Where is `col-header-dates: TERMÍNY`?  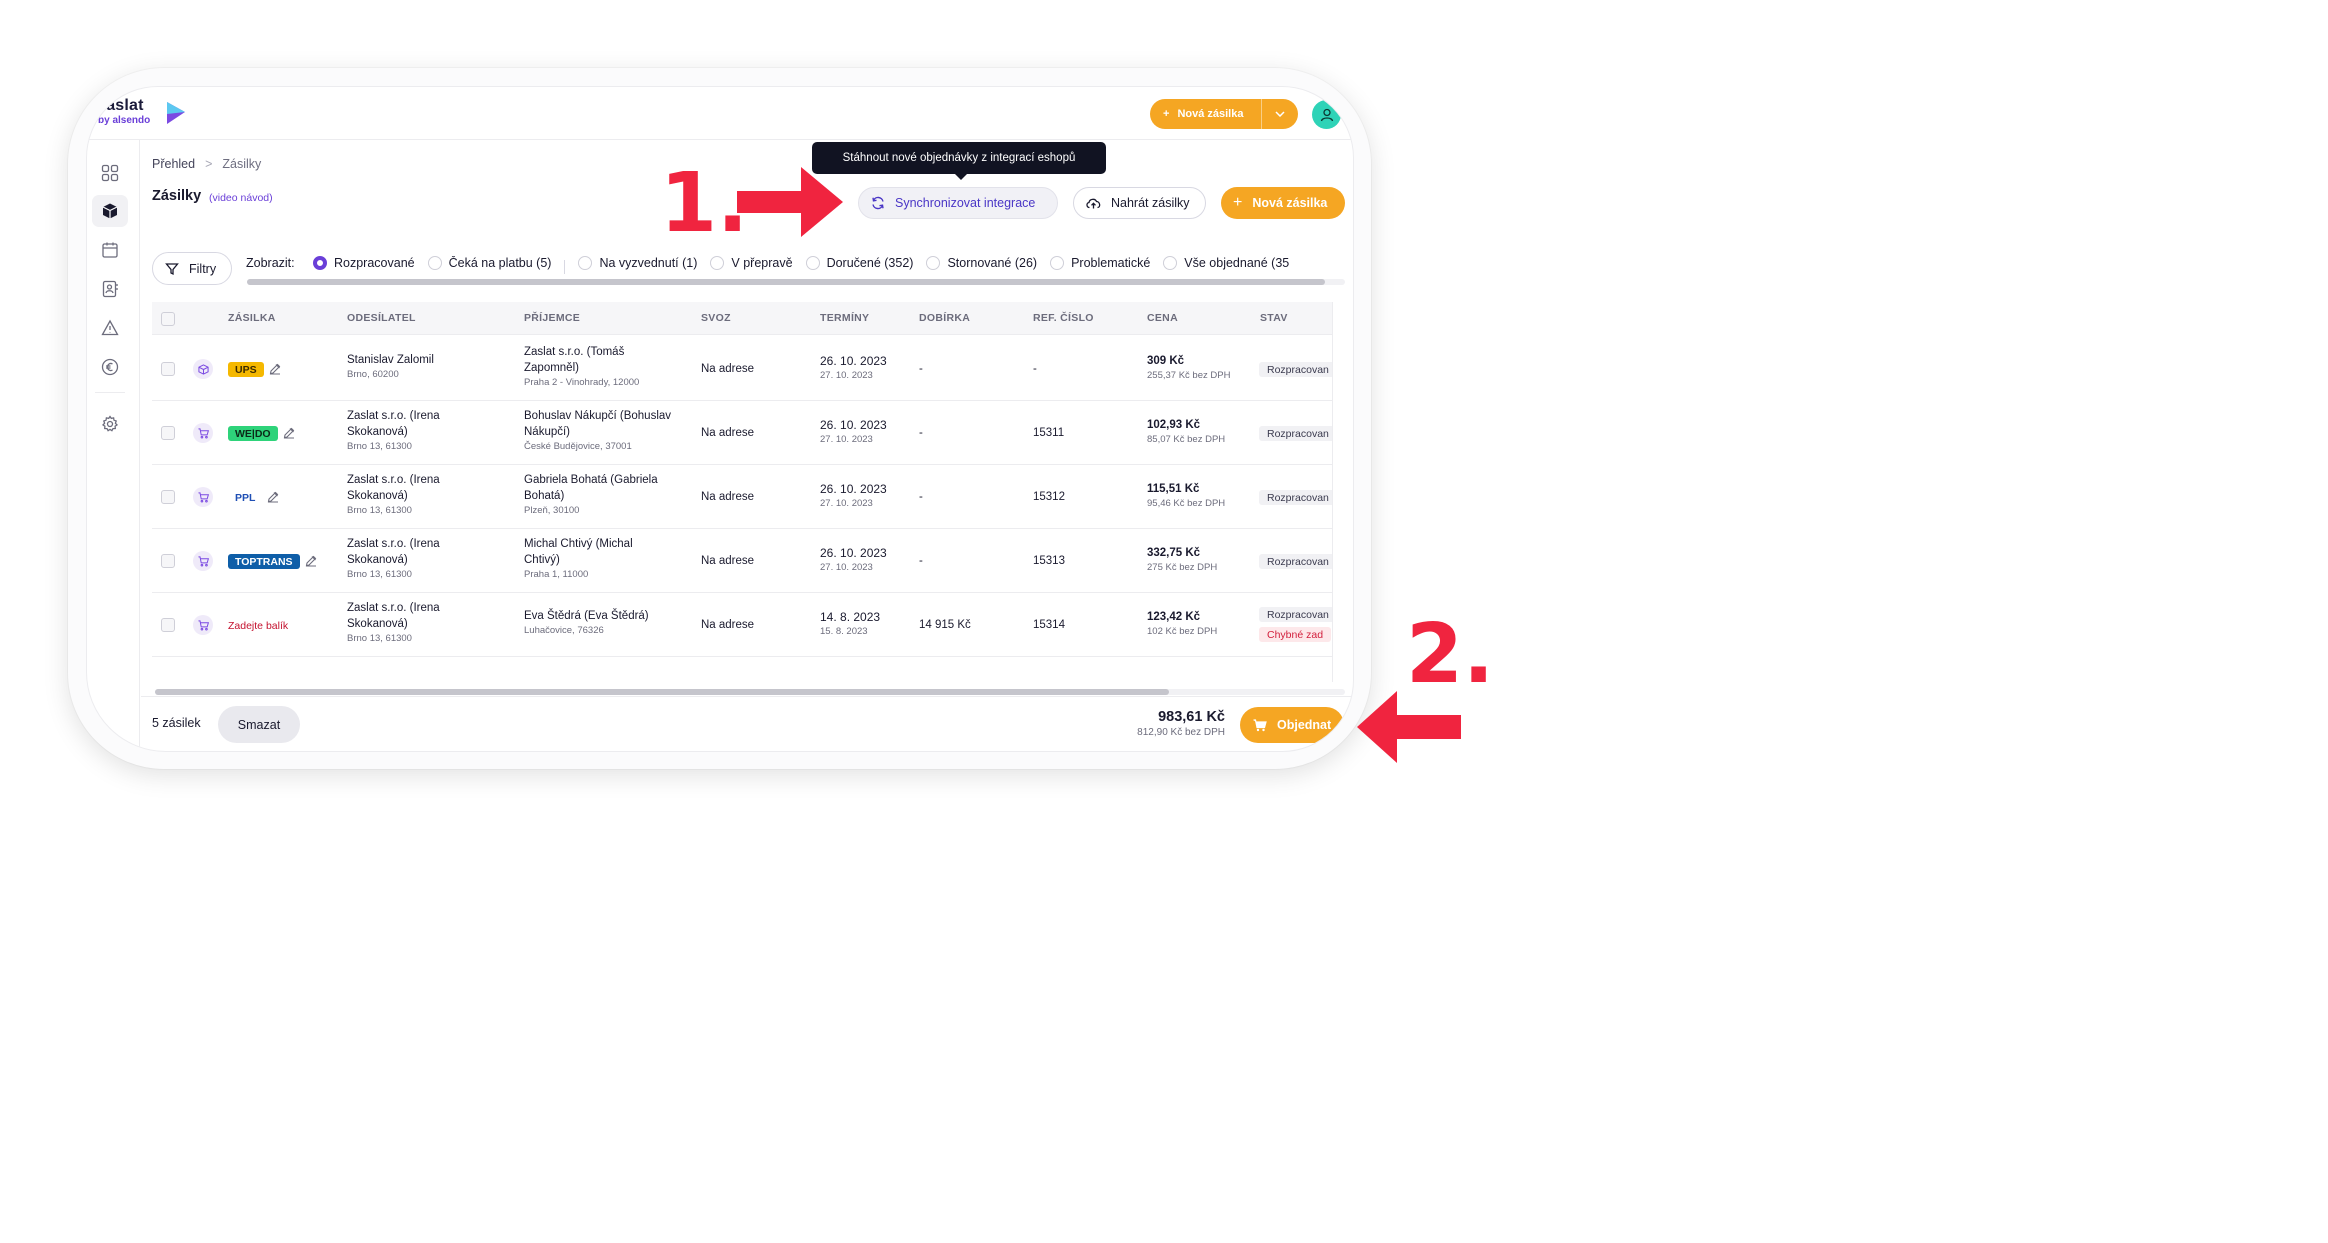 col-header-dates: TERMÍNY is located at coordinates (844, 318).